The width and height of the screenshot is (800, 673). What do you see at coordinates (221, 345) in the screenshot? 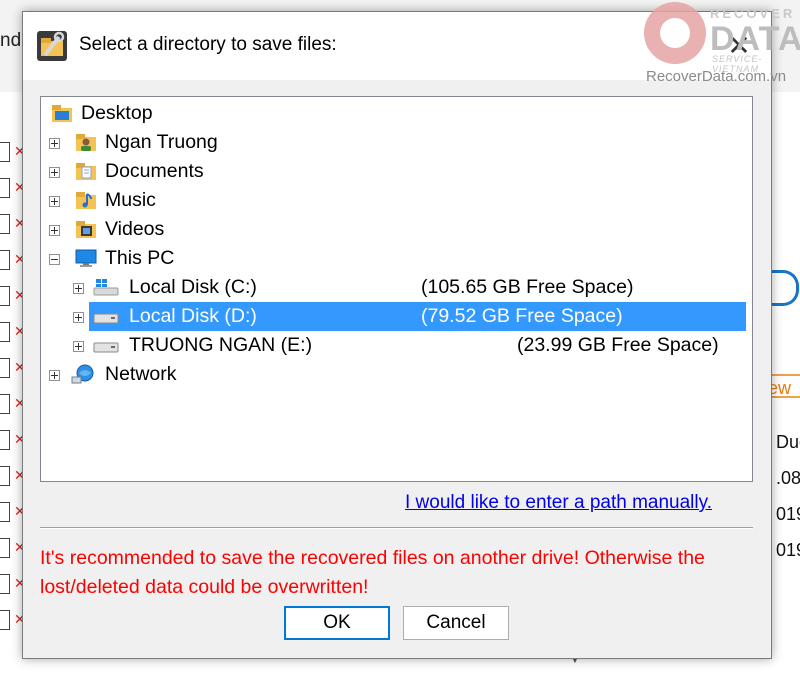
I see `tree-item-label: TRUONG NGAN (E:)` at bounding box center [221, 345].